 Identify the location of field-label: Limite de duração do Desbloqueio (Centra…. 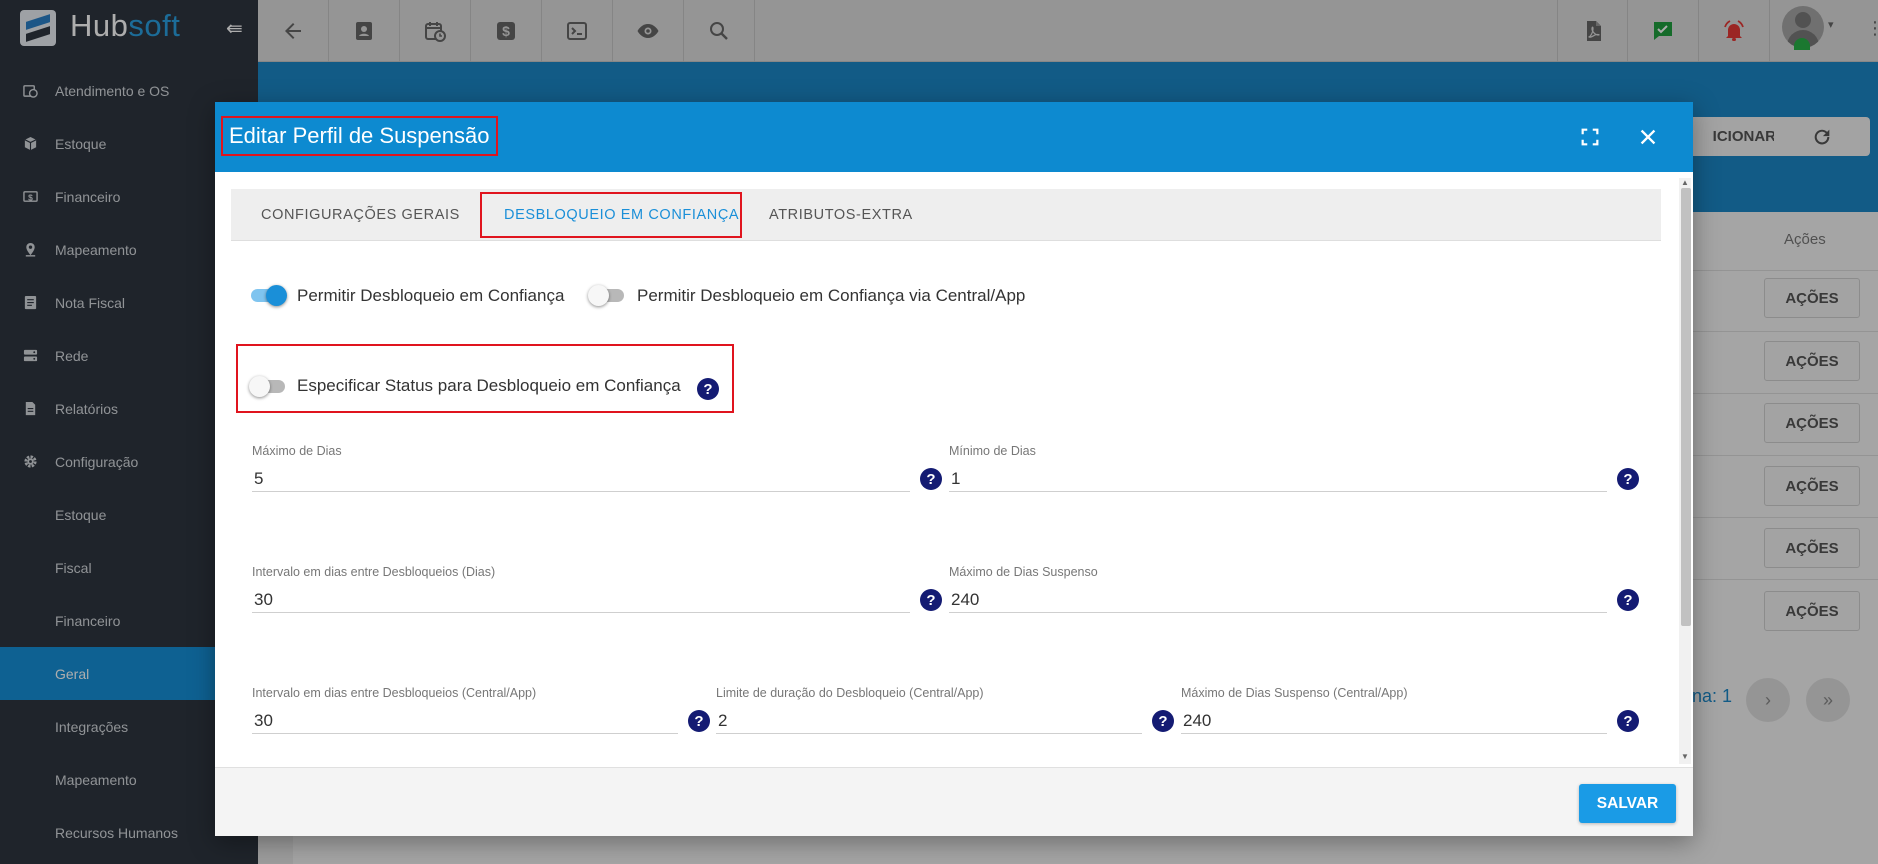
(850, 693).